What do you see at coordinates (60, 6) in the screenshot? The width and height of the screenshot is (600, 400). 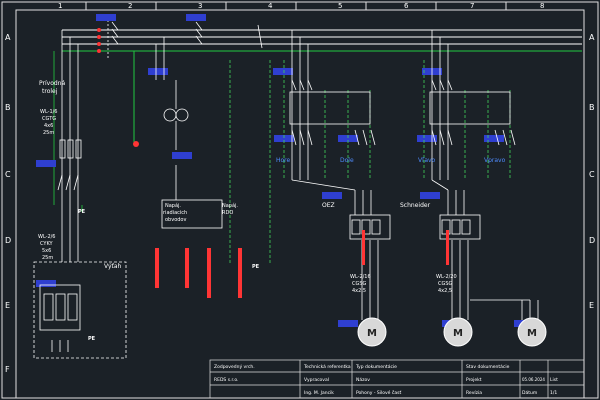 I see `col-label-1: 1` at bounding box center [60, 6].